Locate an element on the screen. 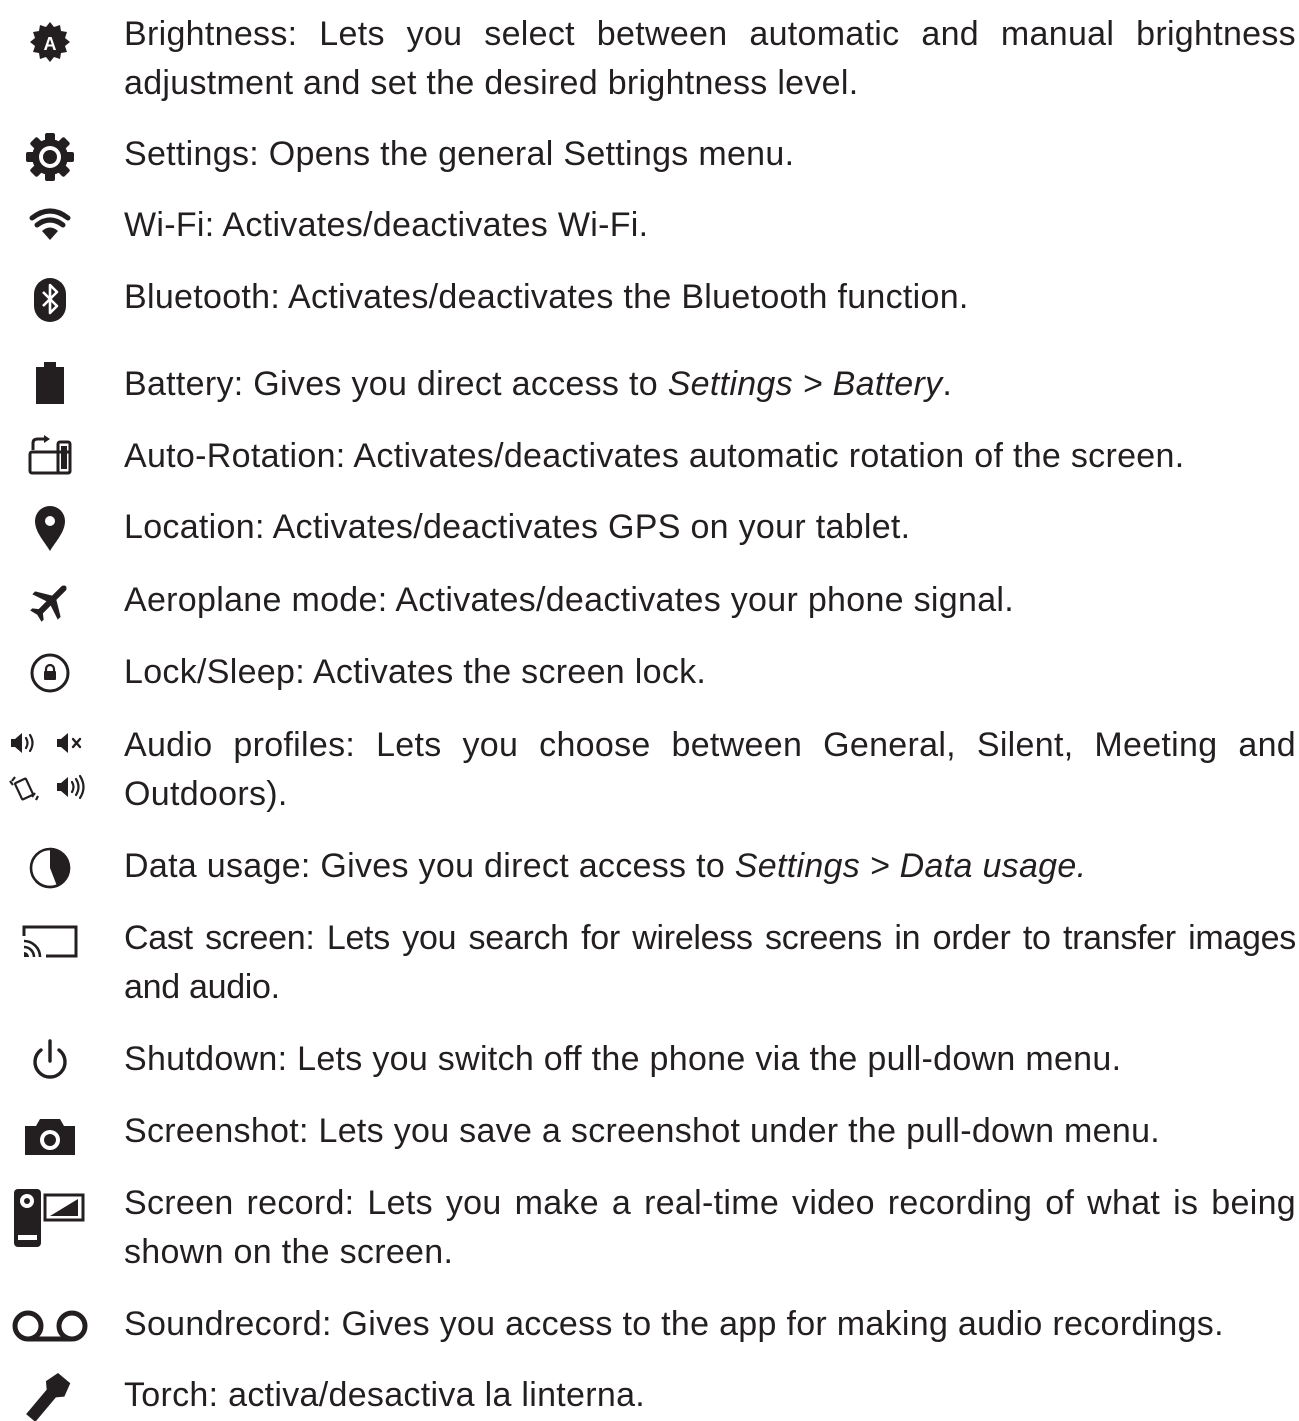 This screenshot has height=1421, width=1299. item-label: Shutdown is located at coordinates (201, 1059).